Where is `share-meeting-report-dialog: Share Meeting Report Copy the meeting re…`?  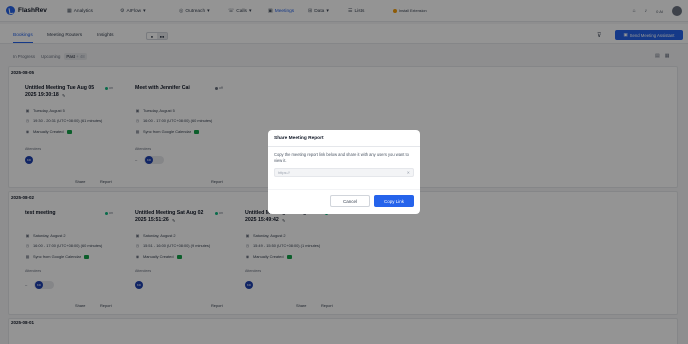
share-meeting-report-dialog: Share Meeting Report Copy the meeting re… is located at coordinates (344, 172).